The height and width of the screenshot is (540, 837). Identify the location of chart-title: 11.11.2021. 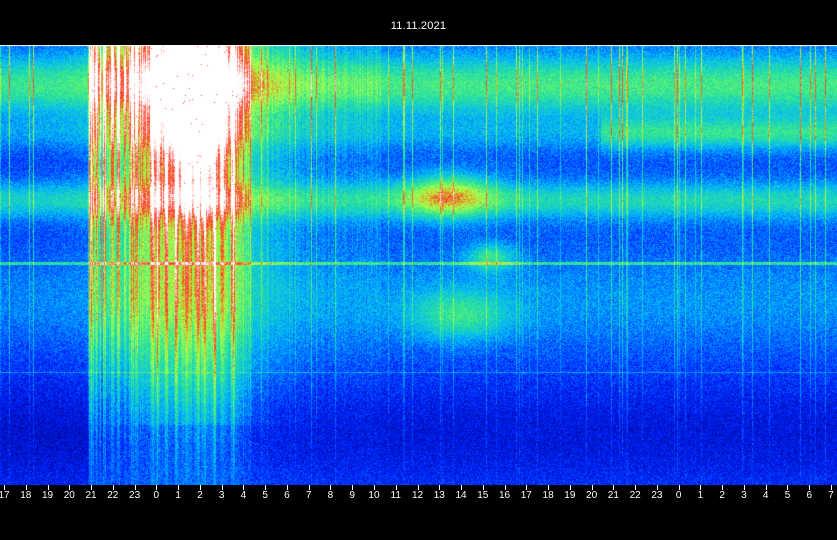
(418, 26).